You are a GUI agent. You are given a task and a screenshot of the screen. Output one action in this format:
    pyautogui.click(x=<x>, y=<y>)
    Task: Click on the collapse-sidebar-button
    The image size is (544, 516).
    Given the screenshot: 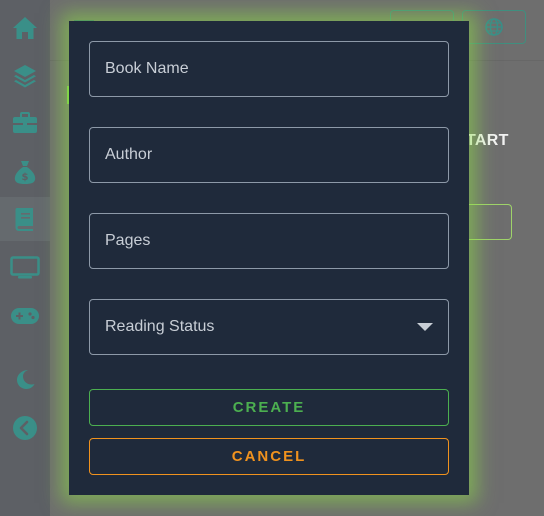 What is the action you would take?
    pyautogui.click(x=25, y=428)
    